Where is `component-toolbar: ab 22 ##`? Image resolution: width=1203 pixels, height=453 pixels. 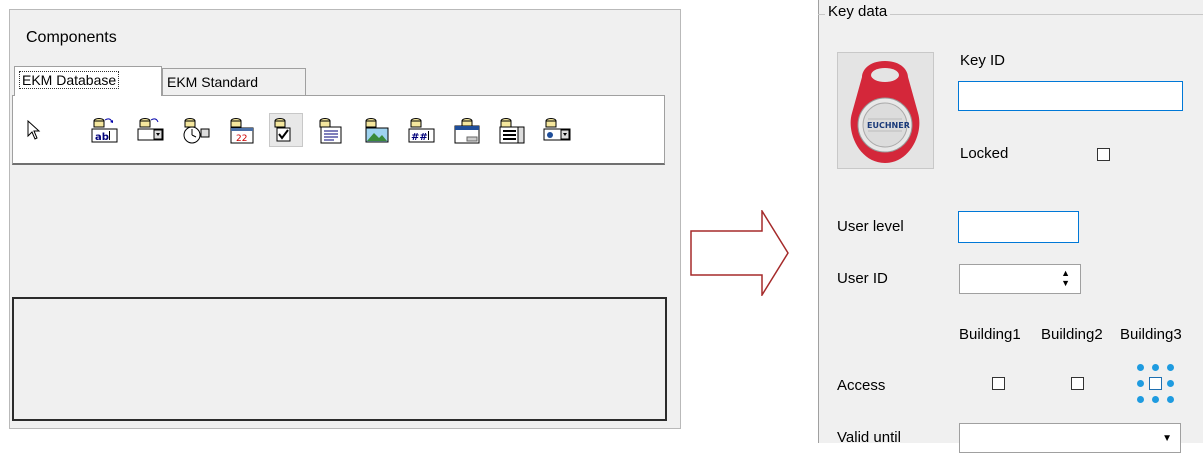 component-toolbar: ab 22 ## is located at coordinates (338, 130).